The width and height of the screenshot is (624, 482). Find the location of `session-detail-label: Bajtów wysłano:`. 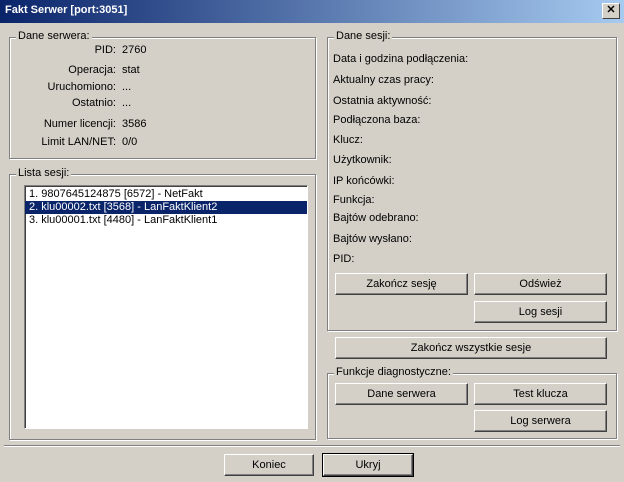

session-detail-label: Bajtów wysłano: is located at coordinates (372, 239).